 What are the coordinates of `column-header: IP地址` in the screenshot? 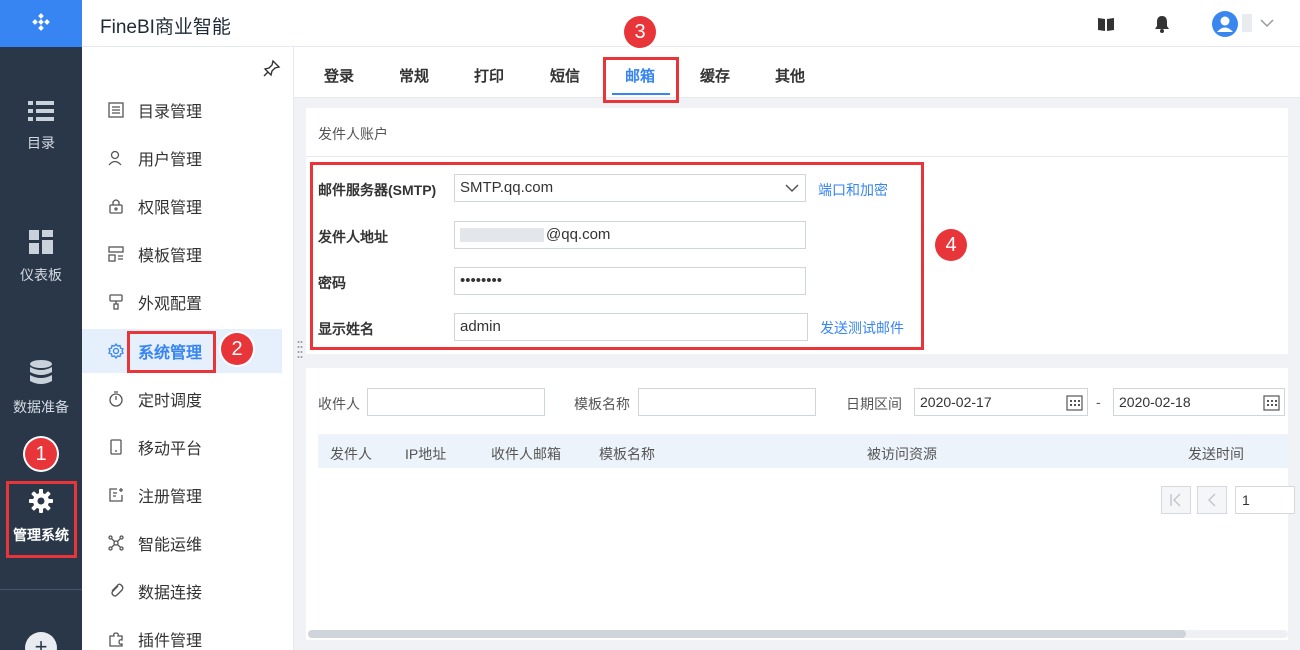 It's located at (426, 454).